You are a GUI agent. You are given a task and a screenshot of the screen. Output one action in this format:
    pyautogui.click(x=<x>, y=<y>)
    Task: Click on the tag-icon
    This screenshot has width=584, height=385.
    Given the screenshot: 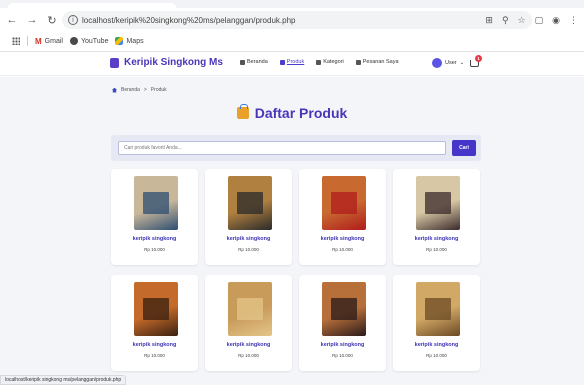 What is the action you would take?
    pyautogui.click(x=319, y=62)
    